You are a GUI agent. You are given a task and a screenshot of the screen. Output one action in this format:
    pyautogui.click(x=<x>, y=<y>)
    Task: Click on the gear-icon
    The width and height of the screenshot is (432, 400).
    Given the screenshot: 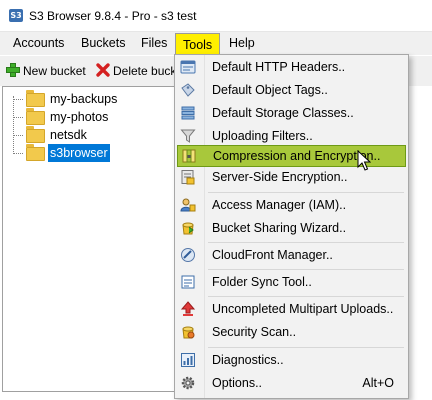 What is the action you would take?
    pyautogui.click(x=188, y=383)
    